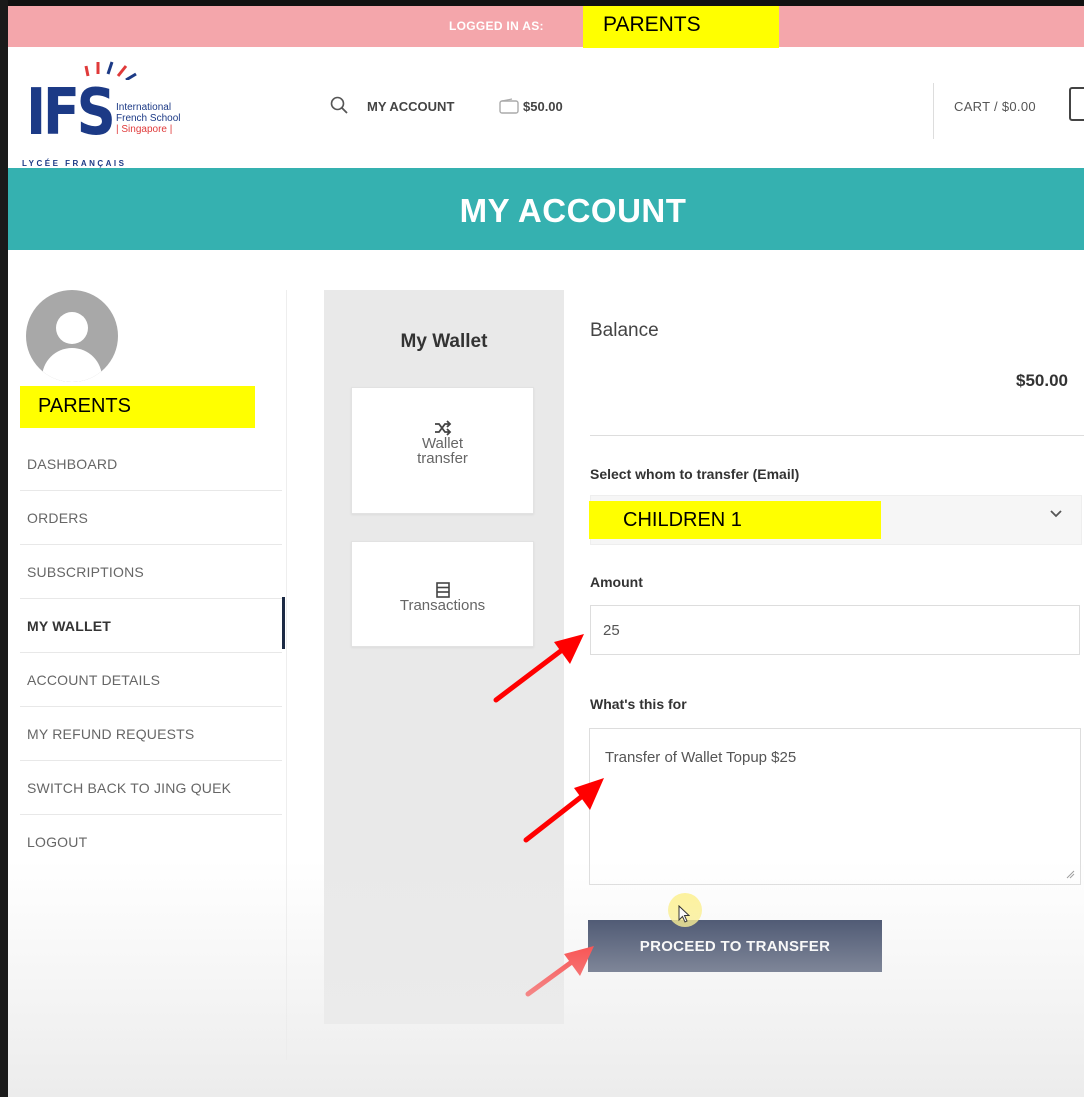 Image resolution: width=1084 pixels, height=1097 pixels. Describe the element at coordinates (137, 407) in the screenshot. I see `username-highlight: PARENTS` at that location.